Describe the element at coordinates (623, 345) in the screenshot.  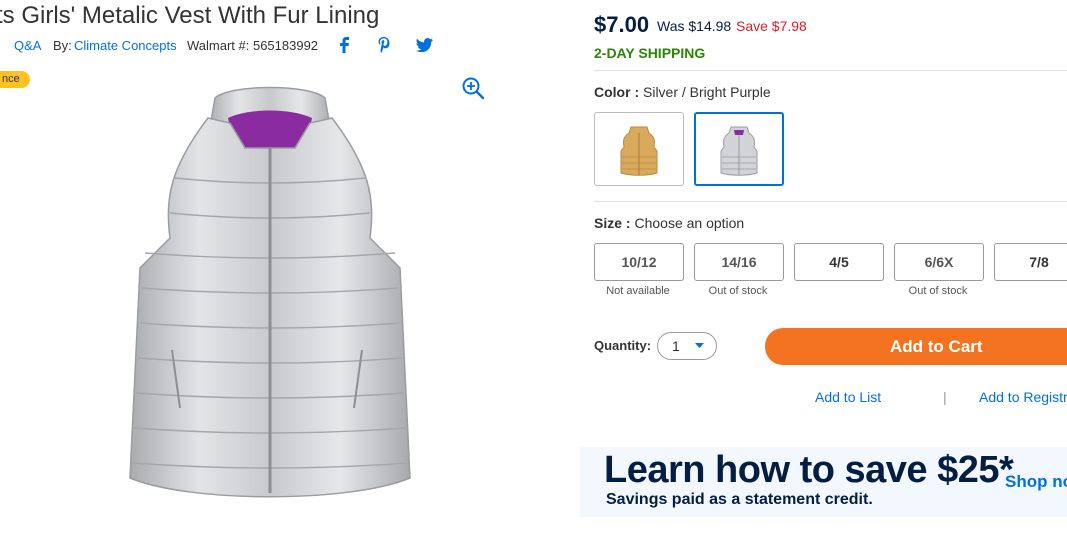
I see `quantity-label: Quantity:` at that location.